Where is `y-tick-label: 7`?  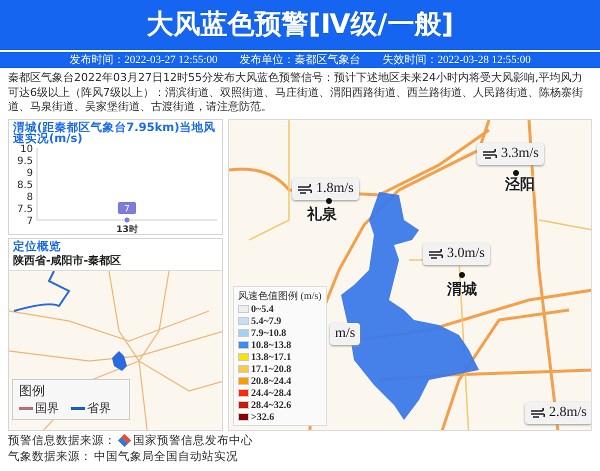 y-tick-label: 7 is located at coordinates (29, 221).